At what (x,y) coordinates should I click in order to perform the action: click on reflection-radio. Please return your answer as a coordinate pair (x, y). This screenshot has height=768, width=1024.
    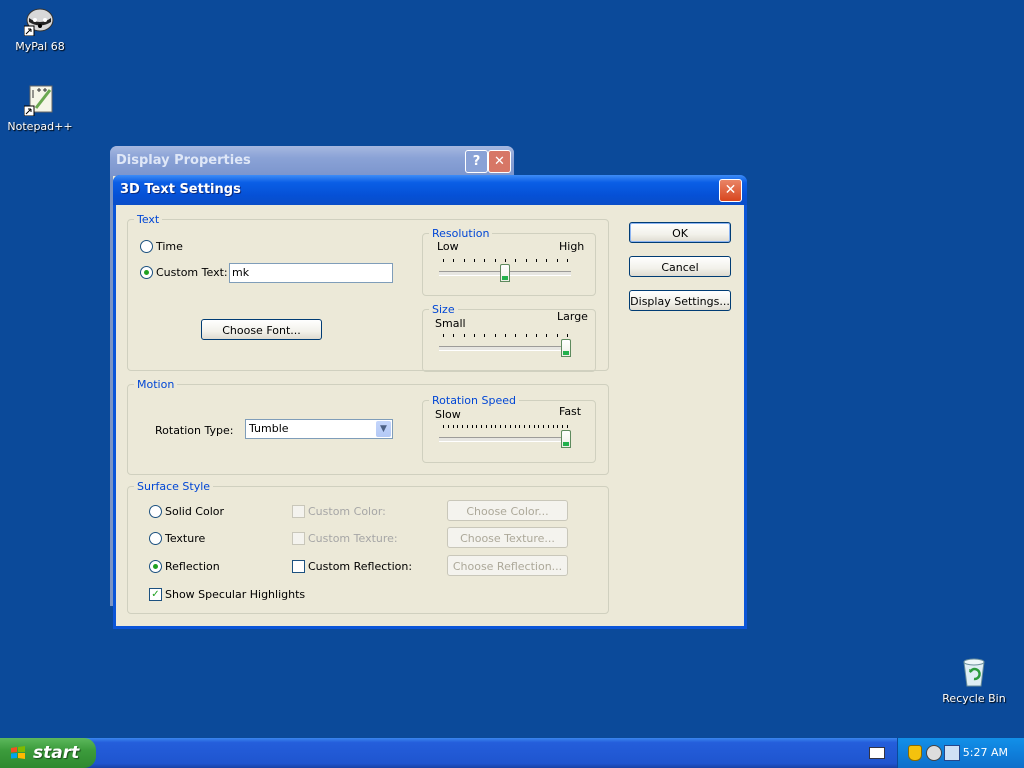
    Looking at the image, I should click on (155, 566).